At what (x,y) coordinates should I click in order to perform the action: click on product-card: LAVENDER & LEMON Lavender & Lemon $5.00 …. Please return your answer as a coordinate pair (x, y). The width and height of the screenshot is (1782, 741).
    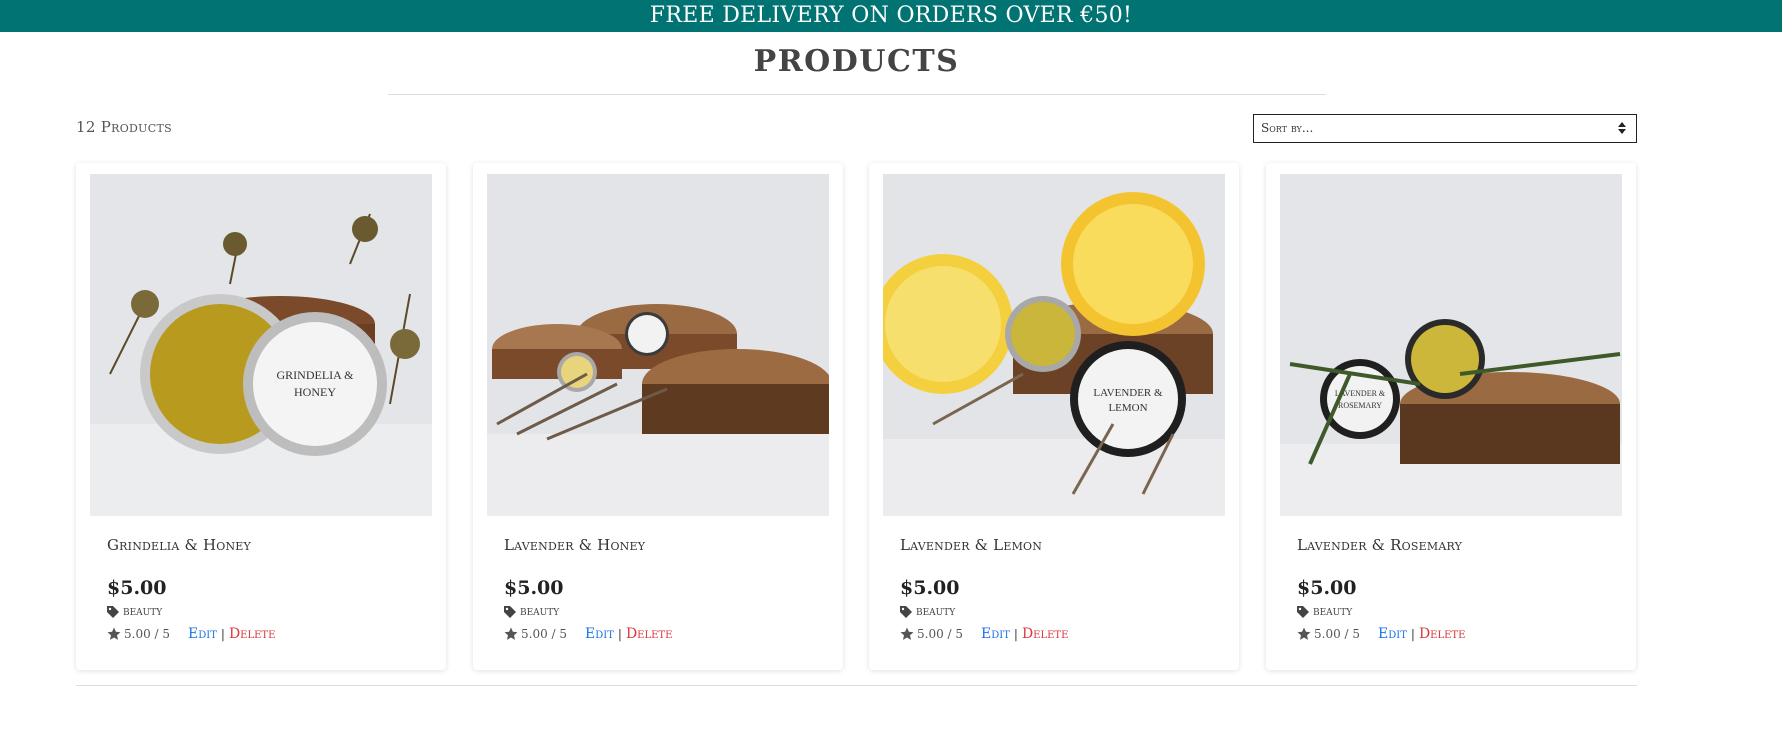
    Looking at the image, I should click on (1054, 416).